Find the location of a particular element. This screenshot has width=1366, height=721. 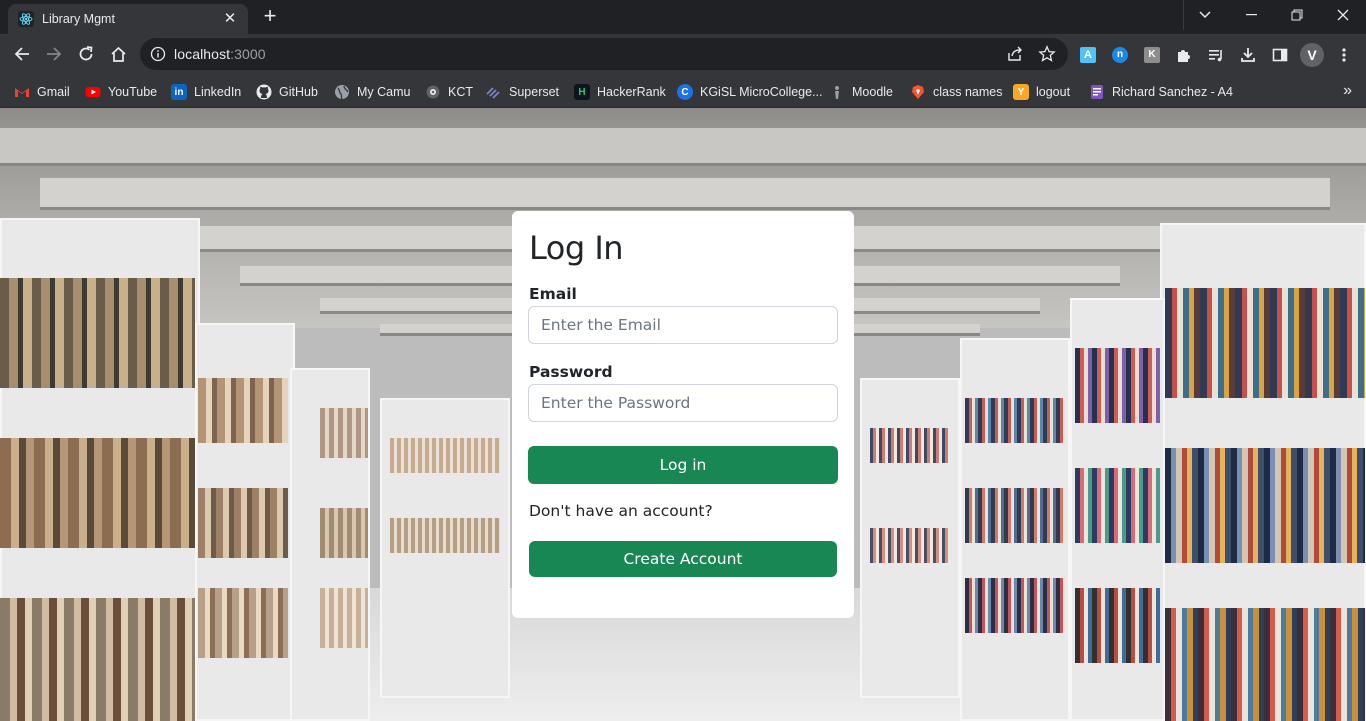

bookmark-my-camu: My Camu is located at coordinates (372, 92).